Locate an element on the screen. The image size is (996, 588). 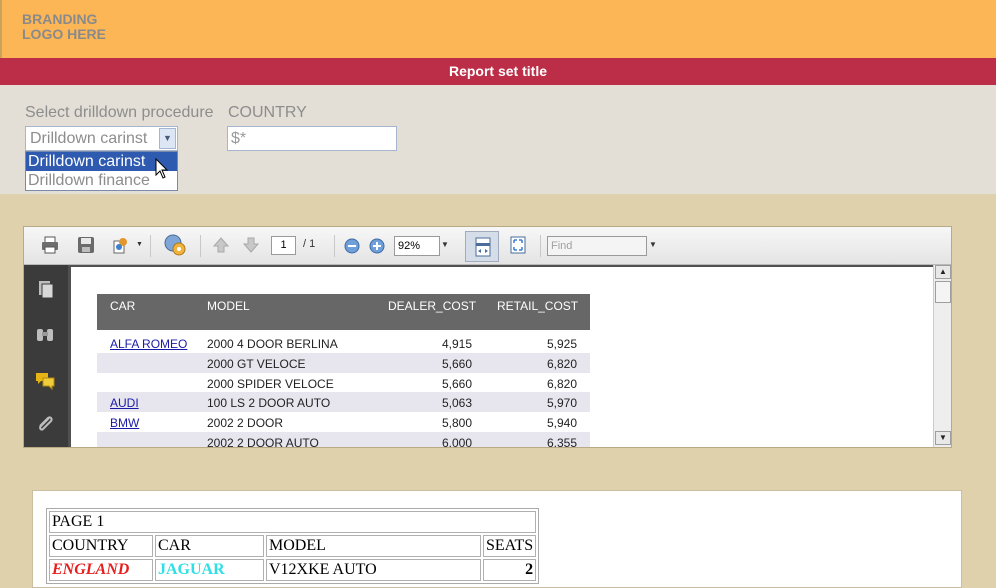
branding-bar: BRANDING LOGO HERE is located at coordinates (498, 29).